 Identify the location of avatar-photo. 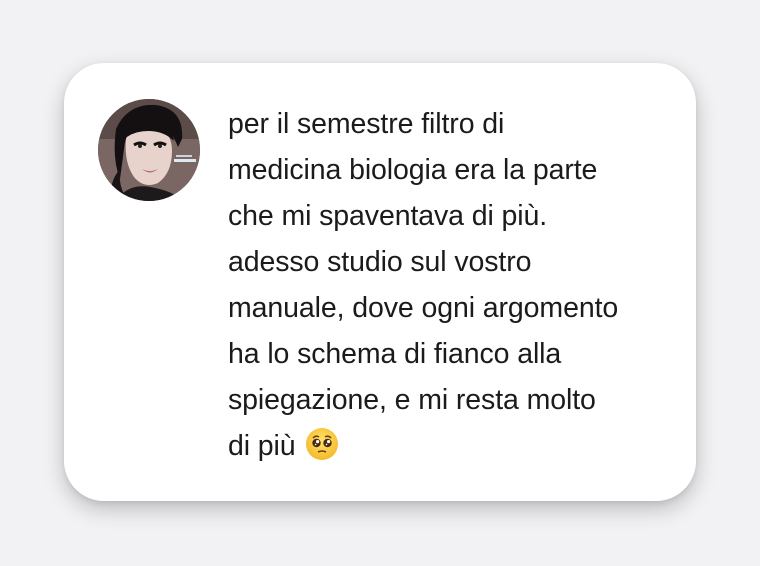
(149, 150).